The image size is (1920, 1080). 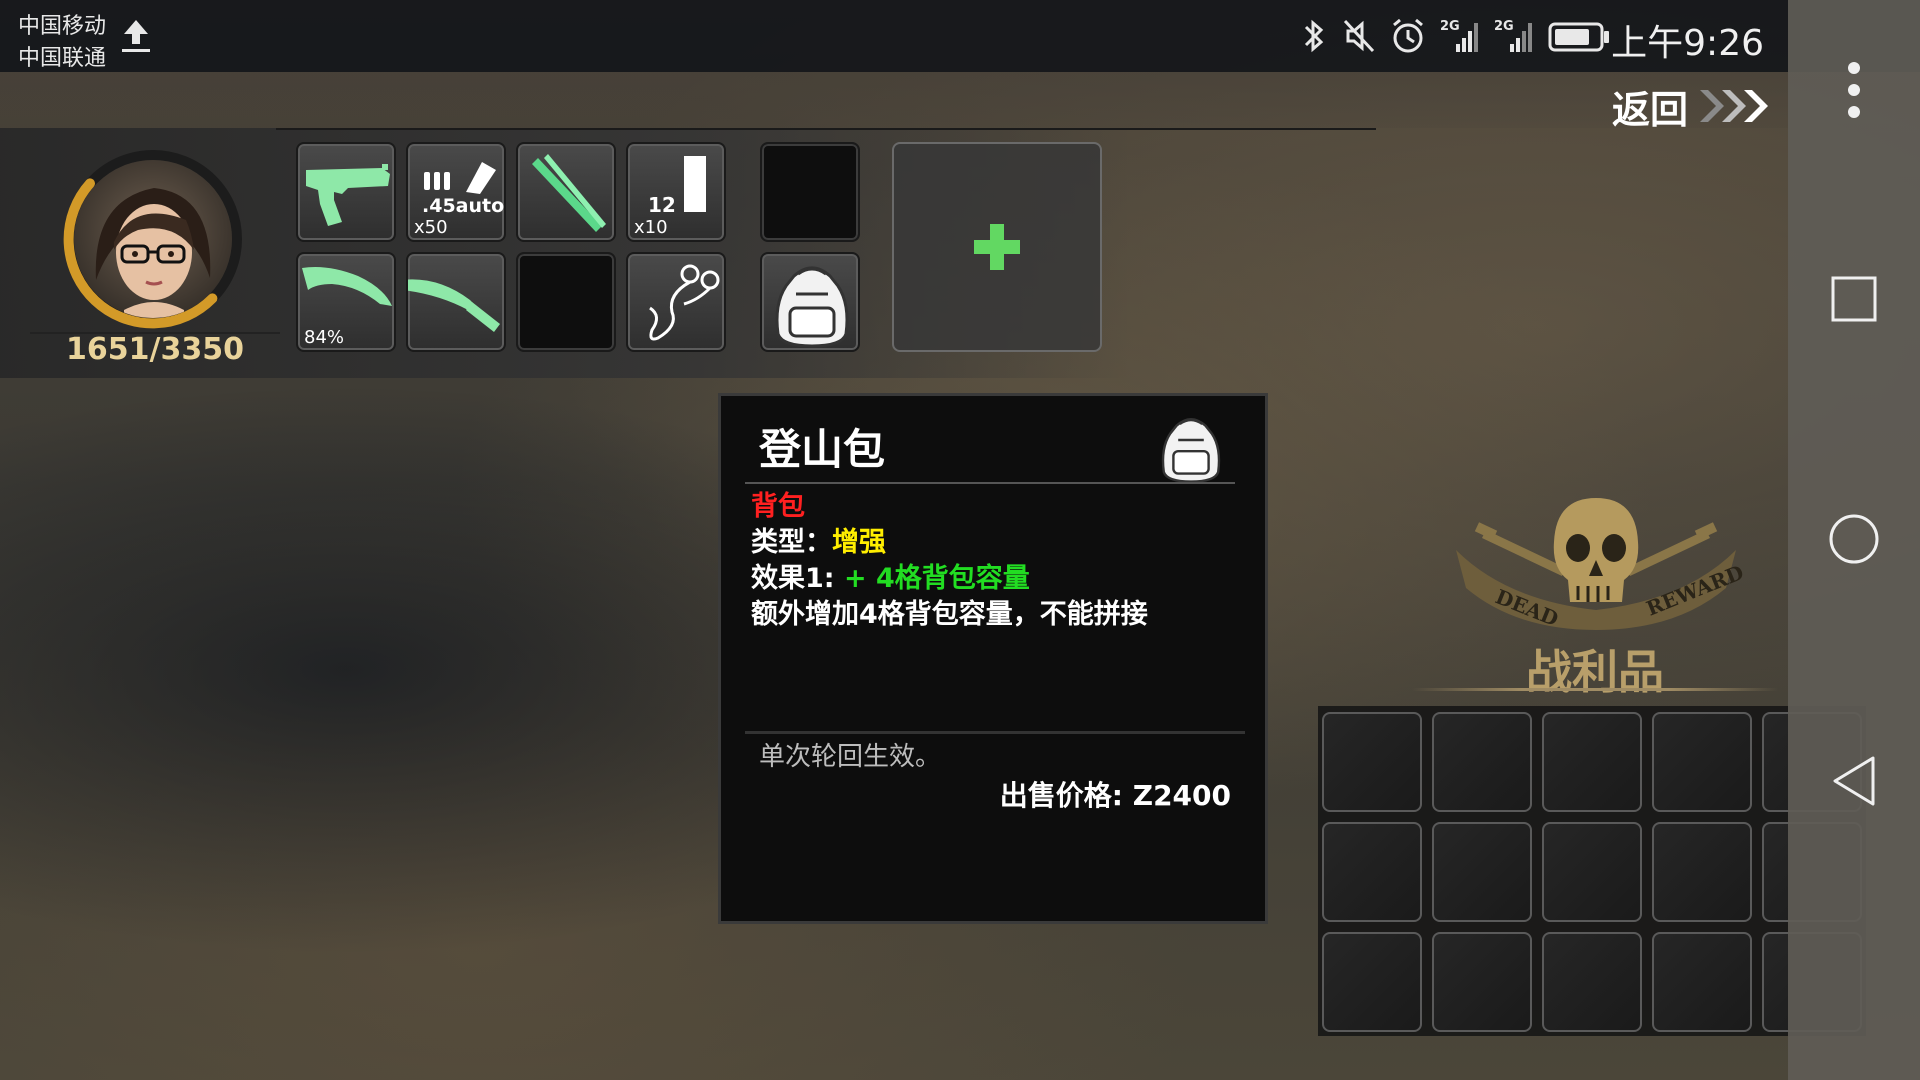 What do you see at coordinates (676, 192) in the screenshot?
I see `equip-slot-ammo-12: 12 x10` at bounding box center [676, 192].